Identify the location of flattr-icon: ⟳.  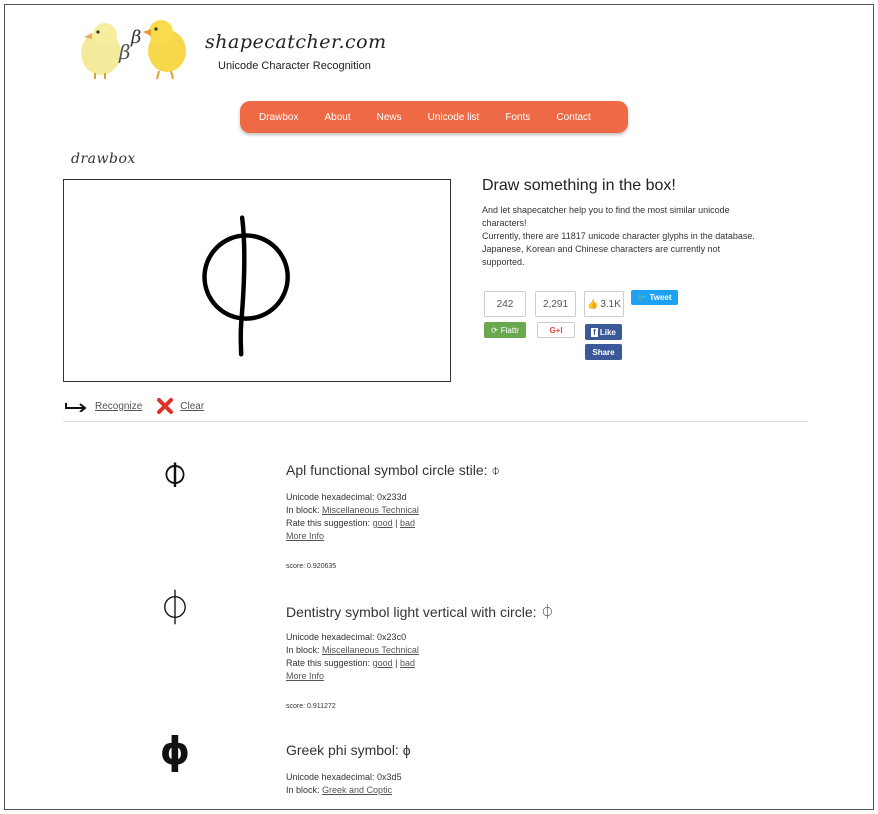
(494, 330).